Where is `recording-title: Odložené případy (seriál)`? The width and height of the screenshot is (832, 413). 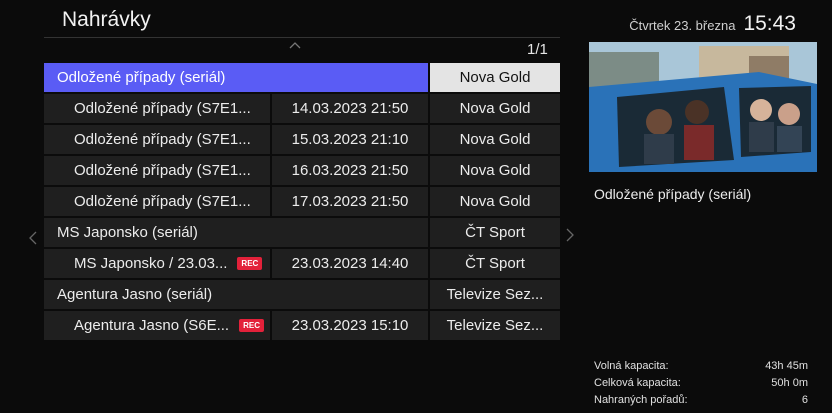
recording-title: Odložené případy (seriál) is located at coordinates (236, 77).